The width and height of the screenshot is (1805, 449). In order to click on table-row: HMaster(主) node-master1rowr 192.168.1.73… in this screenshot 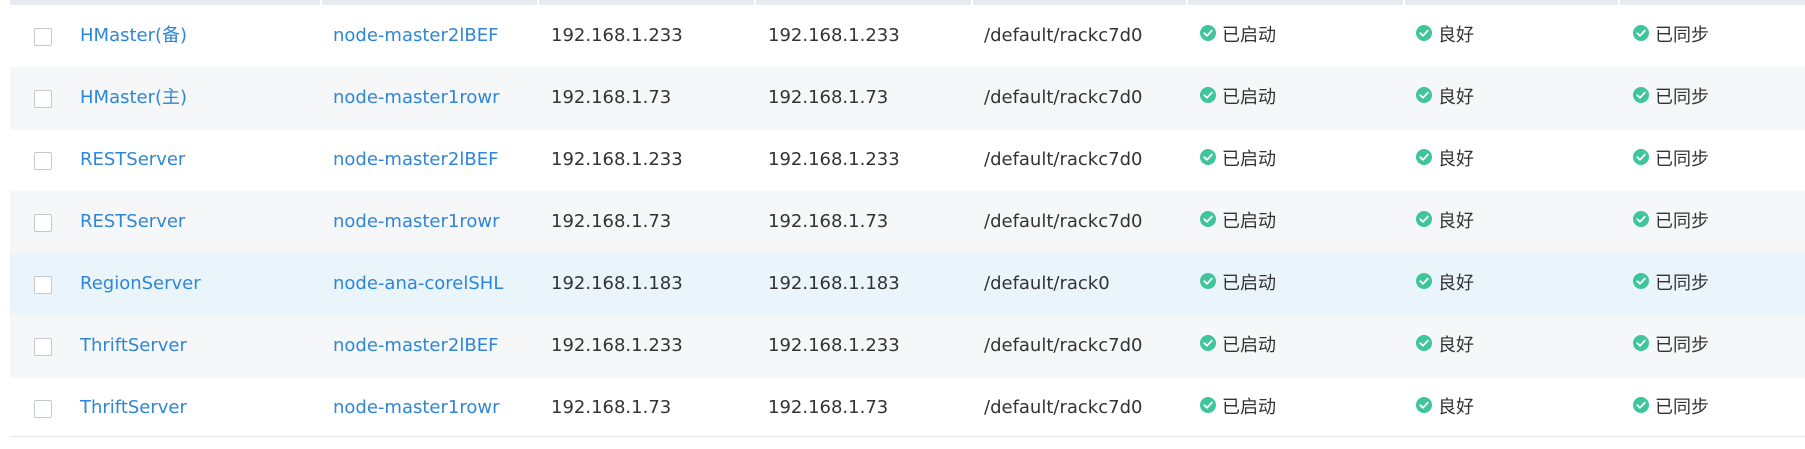, I will do `click(907, 98)`.